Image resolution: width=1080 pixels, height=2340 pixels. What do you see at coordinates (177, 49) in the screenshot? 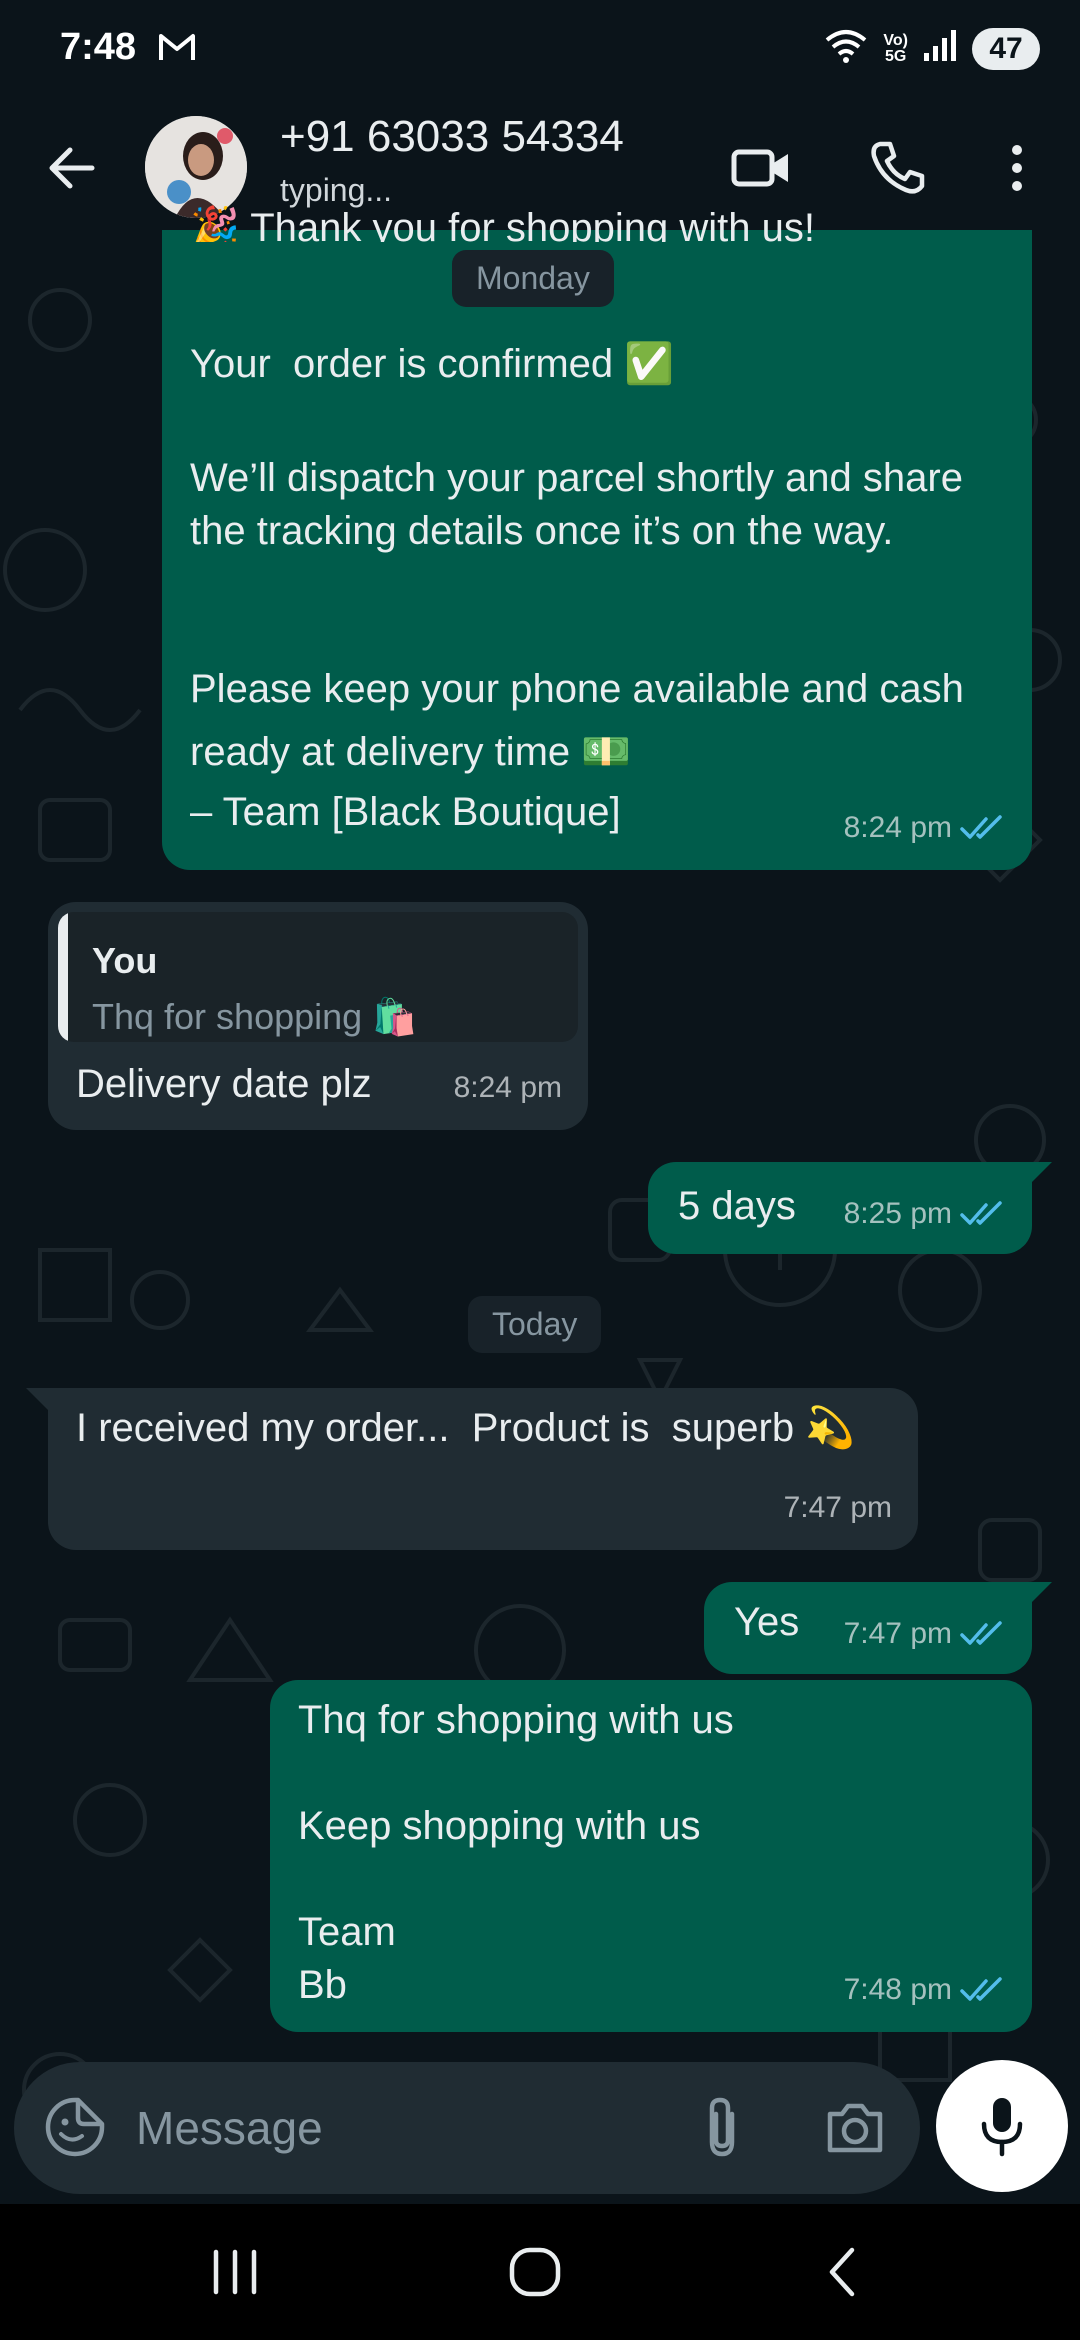
I see `gmail-notification-icon` at bounding box center [177, 49].